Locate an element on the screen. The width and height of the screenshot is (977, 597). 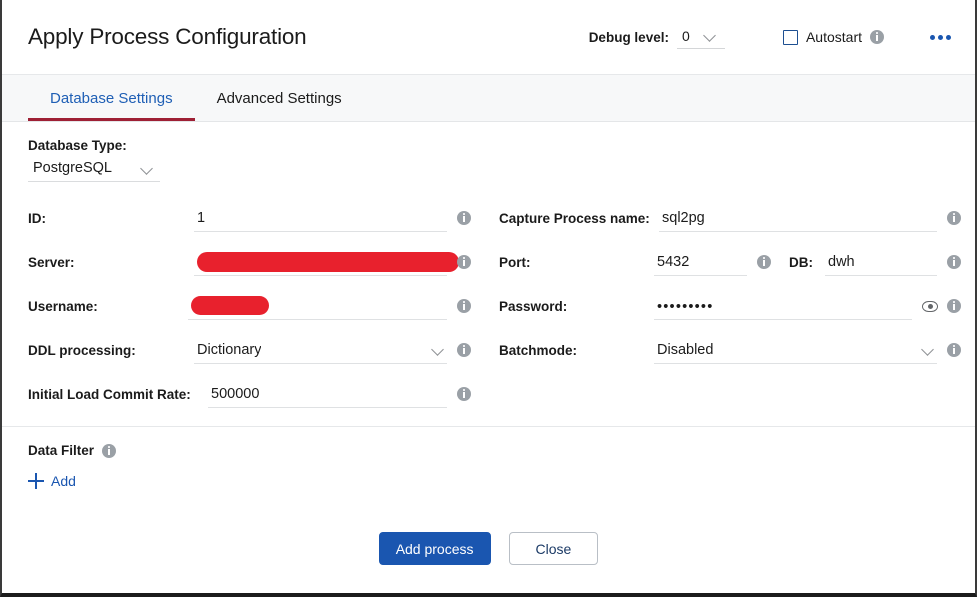
ddl-processing-select: Dictionary is located at coordinates (320, 350).